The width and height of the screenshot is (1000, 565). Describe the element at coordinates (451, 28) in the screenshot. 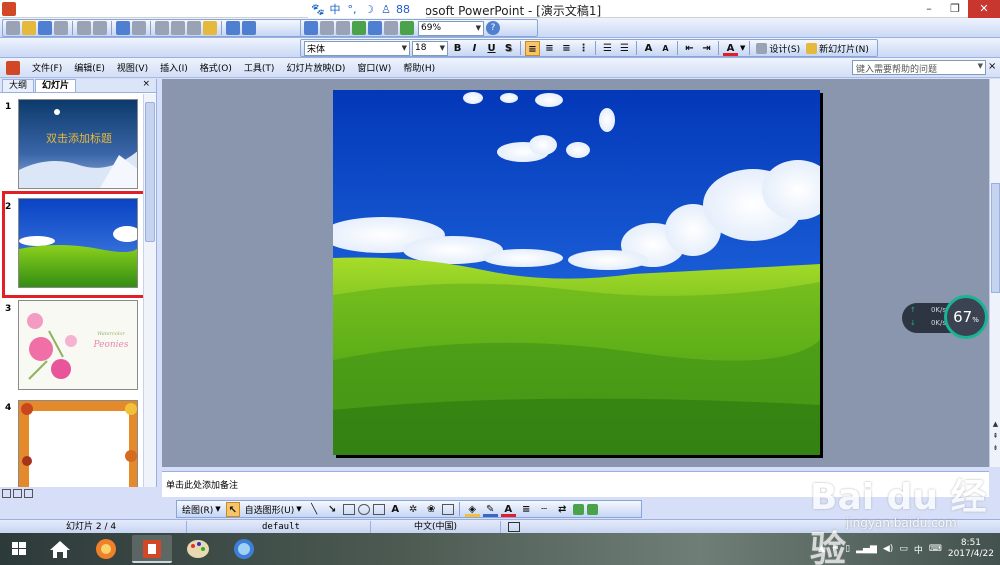

I see `zoom-combo: 69% ▼` at that location.